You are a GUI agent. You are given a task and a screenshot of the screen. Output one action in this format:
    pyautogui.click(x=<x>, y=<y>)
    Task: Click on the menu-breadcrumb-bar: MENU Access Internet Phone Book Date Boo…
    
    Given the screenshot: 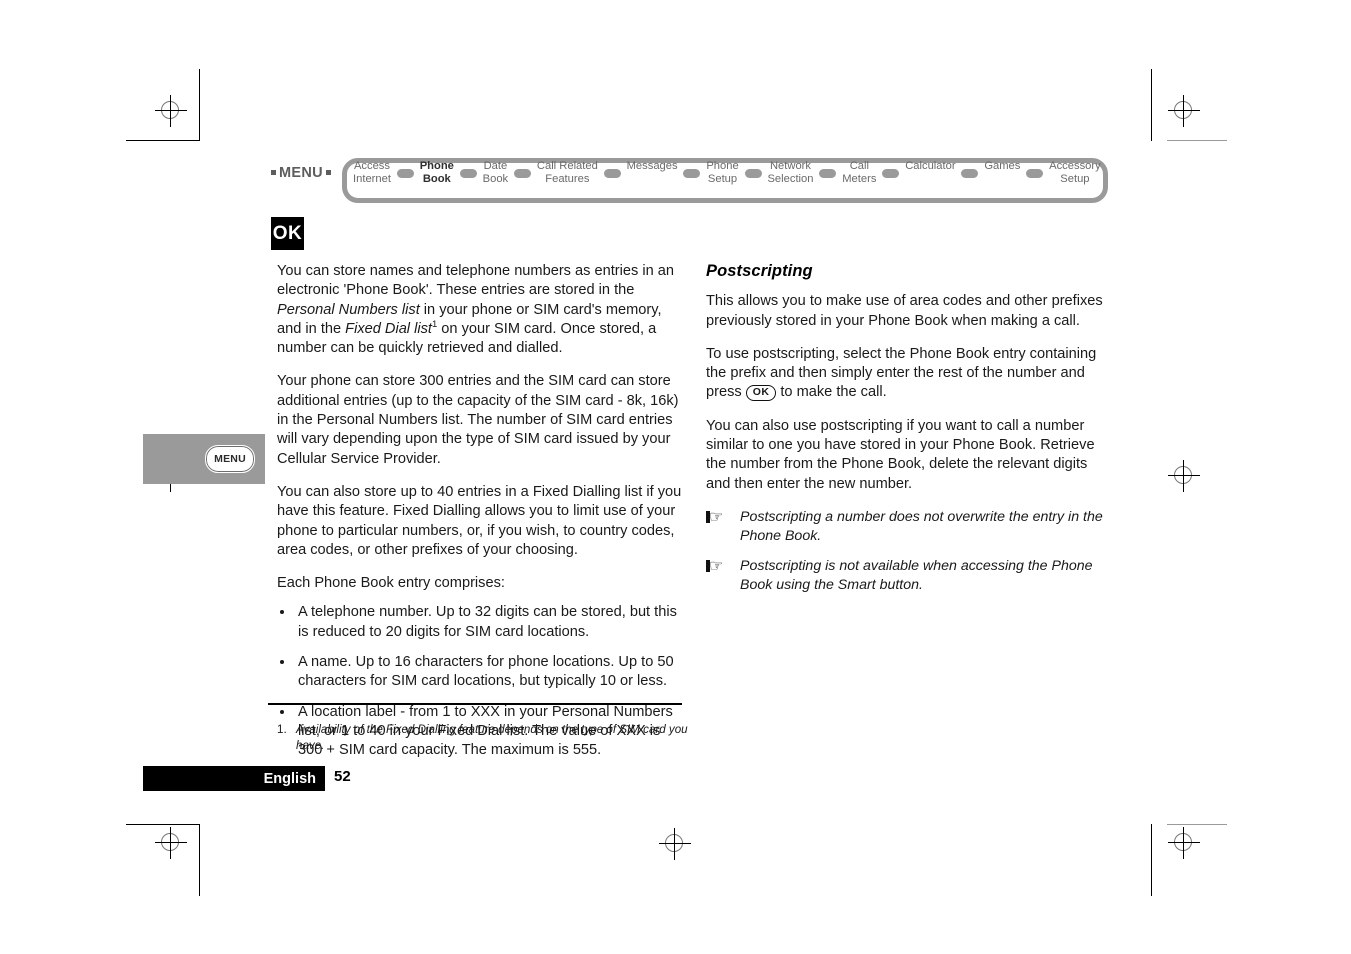 What is the action you would take?
    pyautogui.click(x=688, y=182)
    